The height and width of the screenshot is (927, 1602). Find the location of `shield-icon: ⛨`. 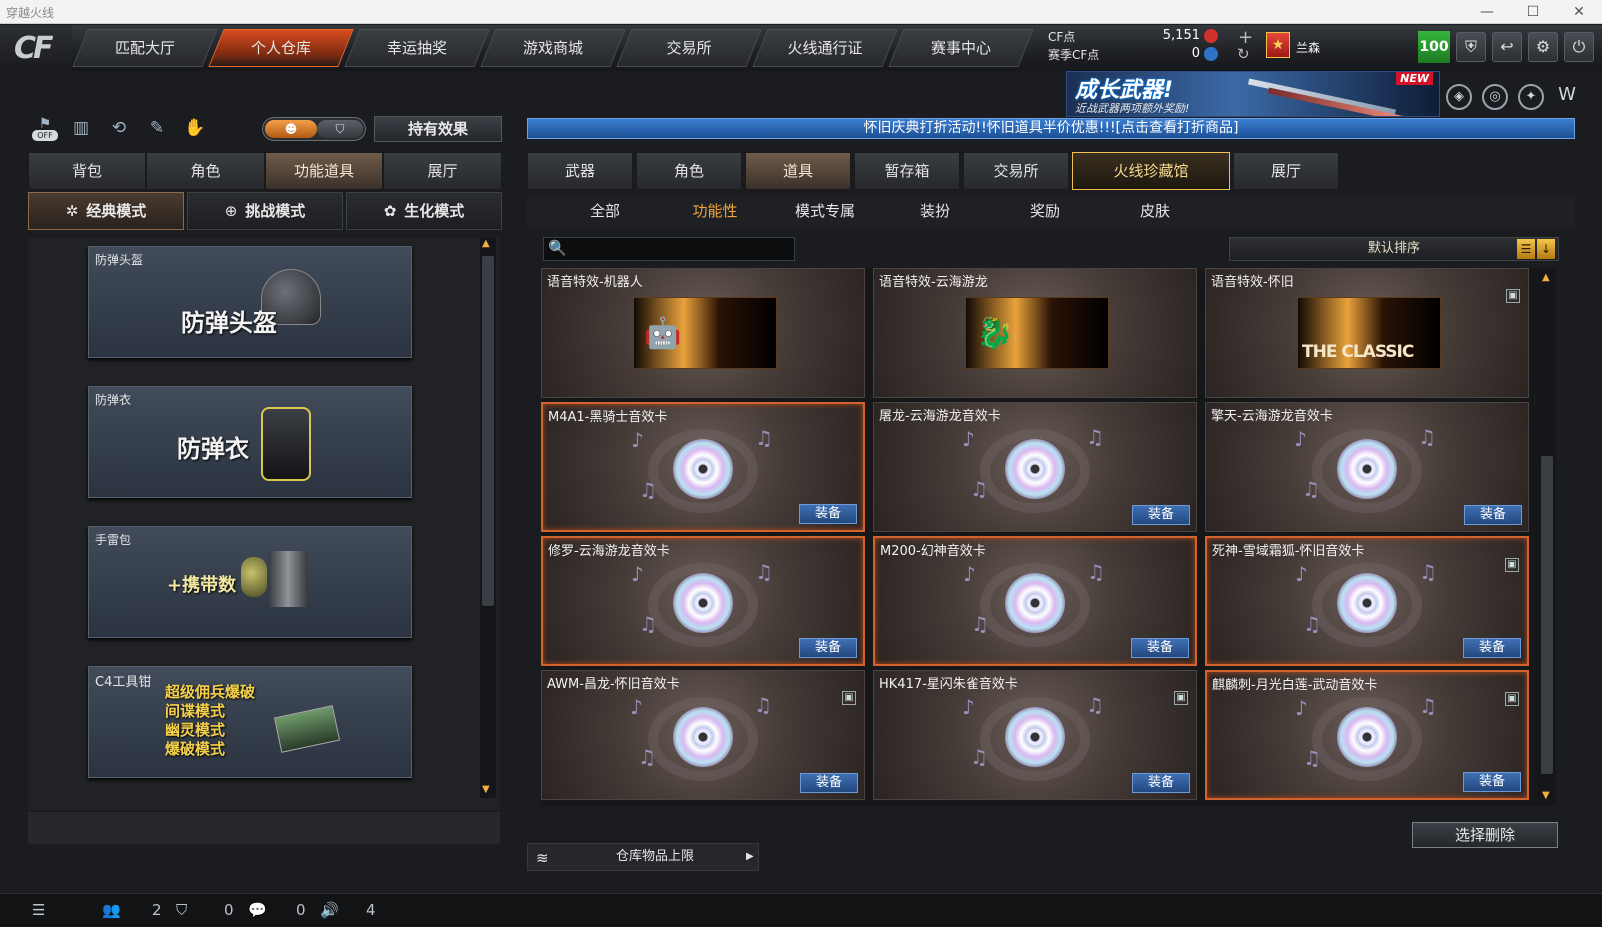

shield-icon: ⛨ is located at coordinates (1471, 47).